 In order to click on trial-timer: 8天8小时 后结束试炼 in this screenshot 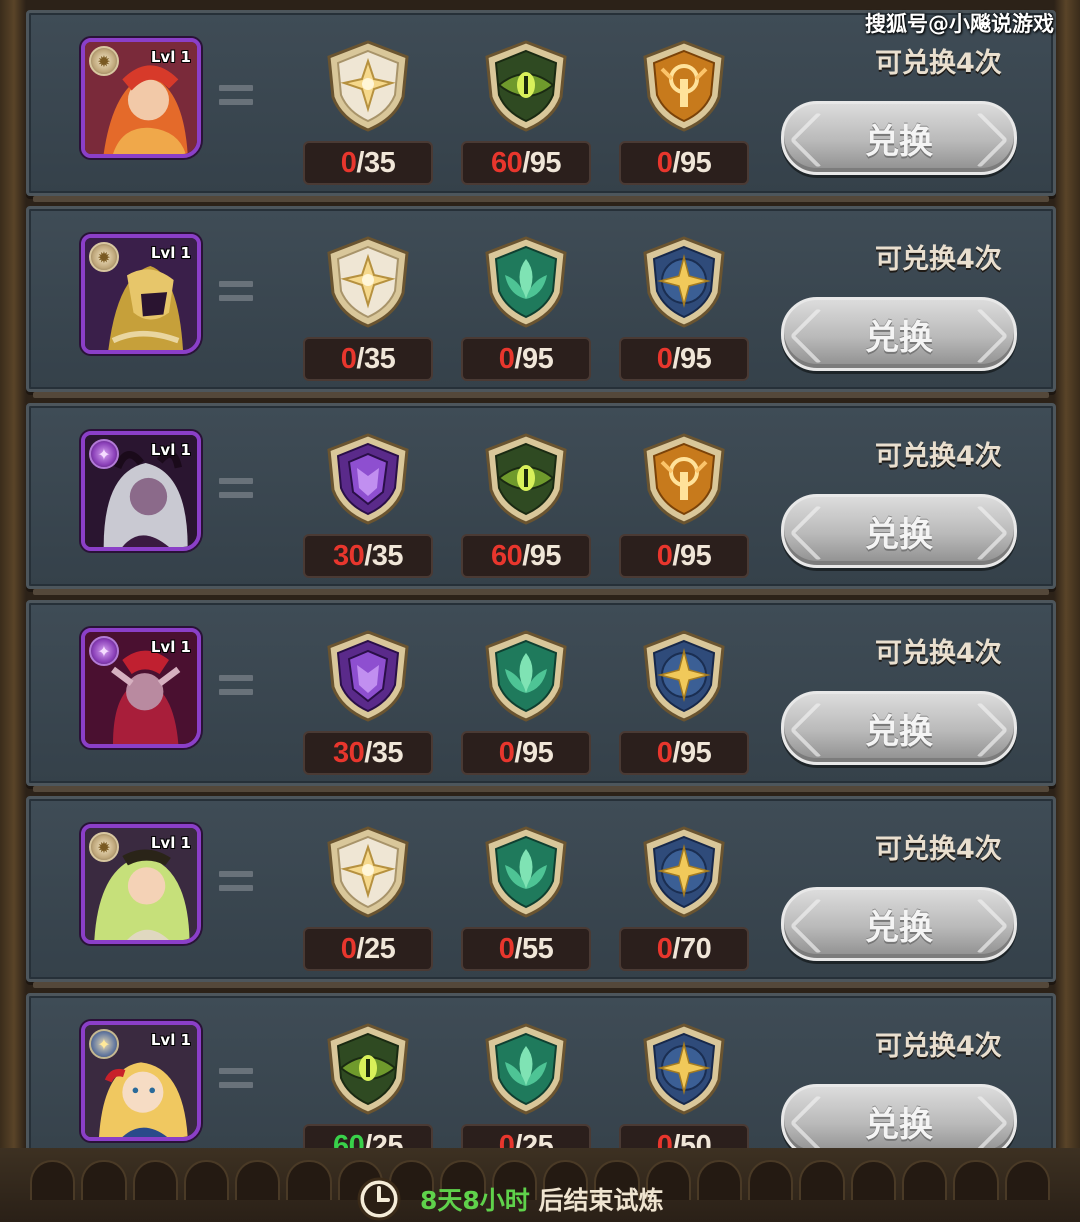, I will do `click(510, 1199)`.